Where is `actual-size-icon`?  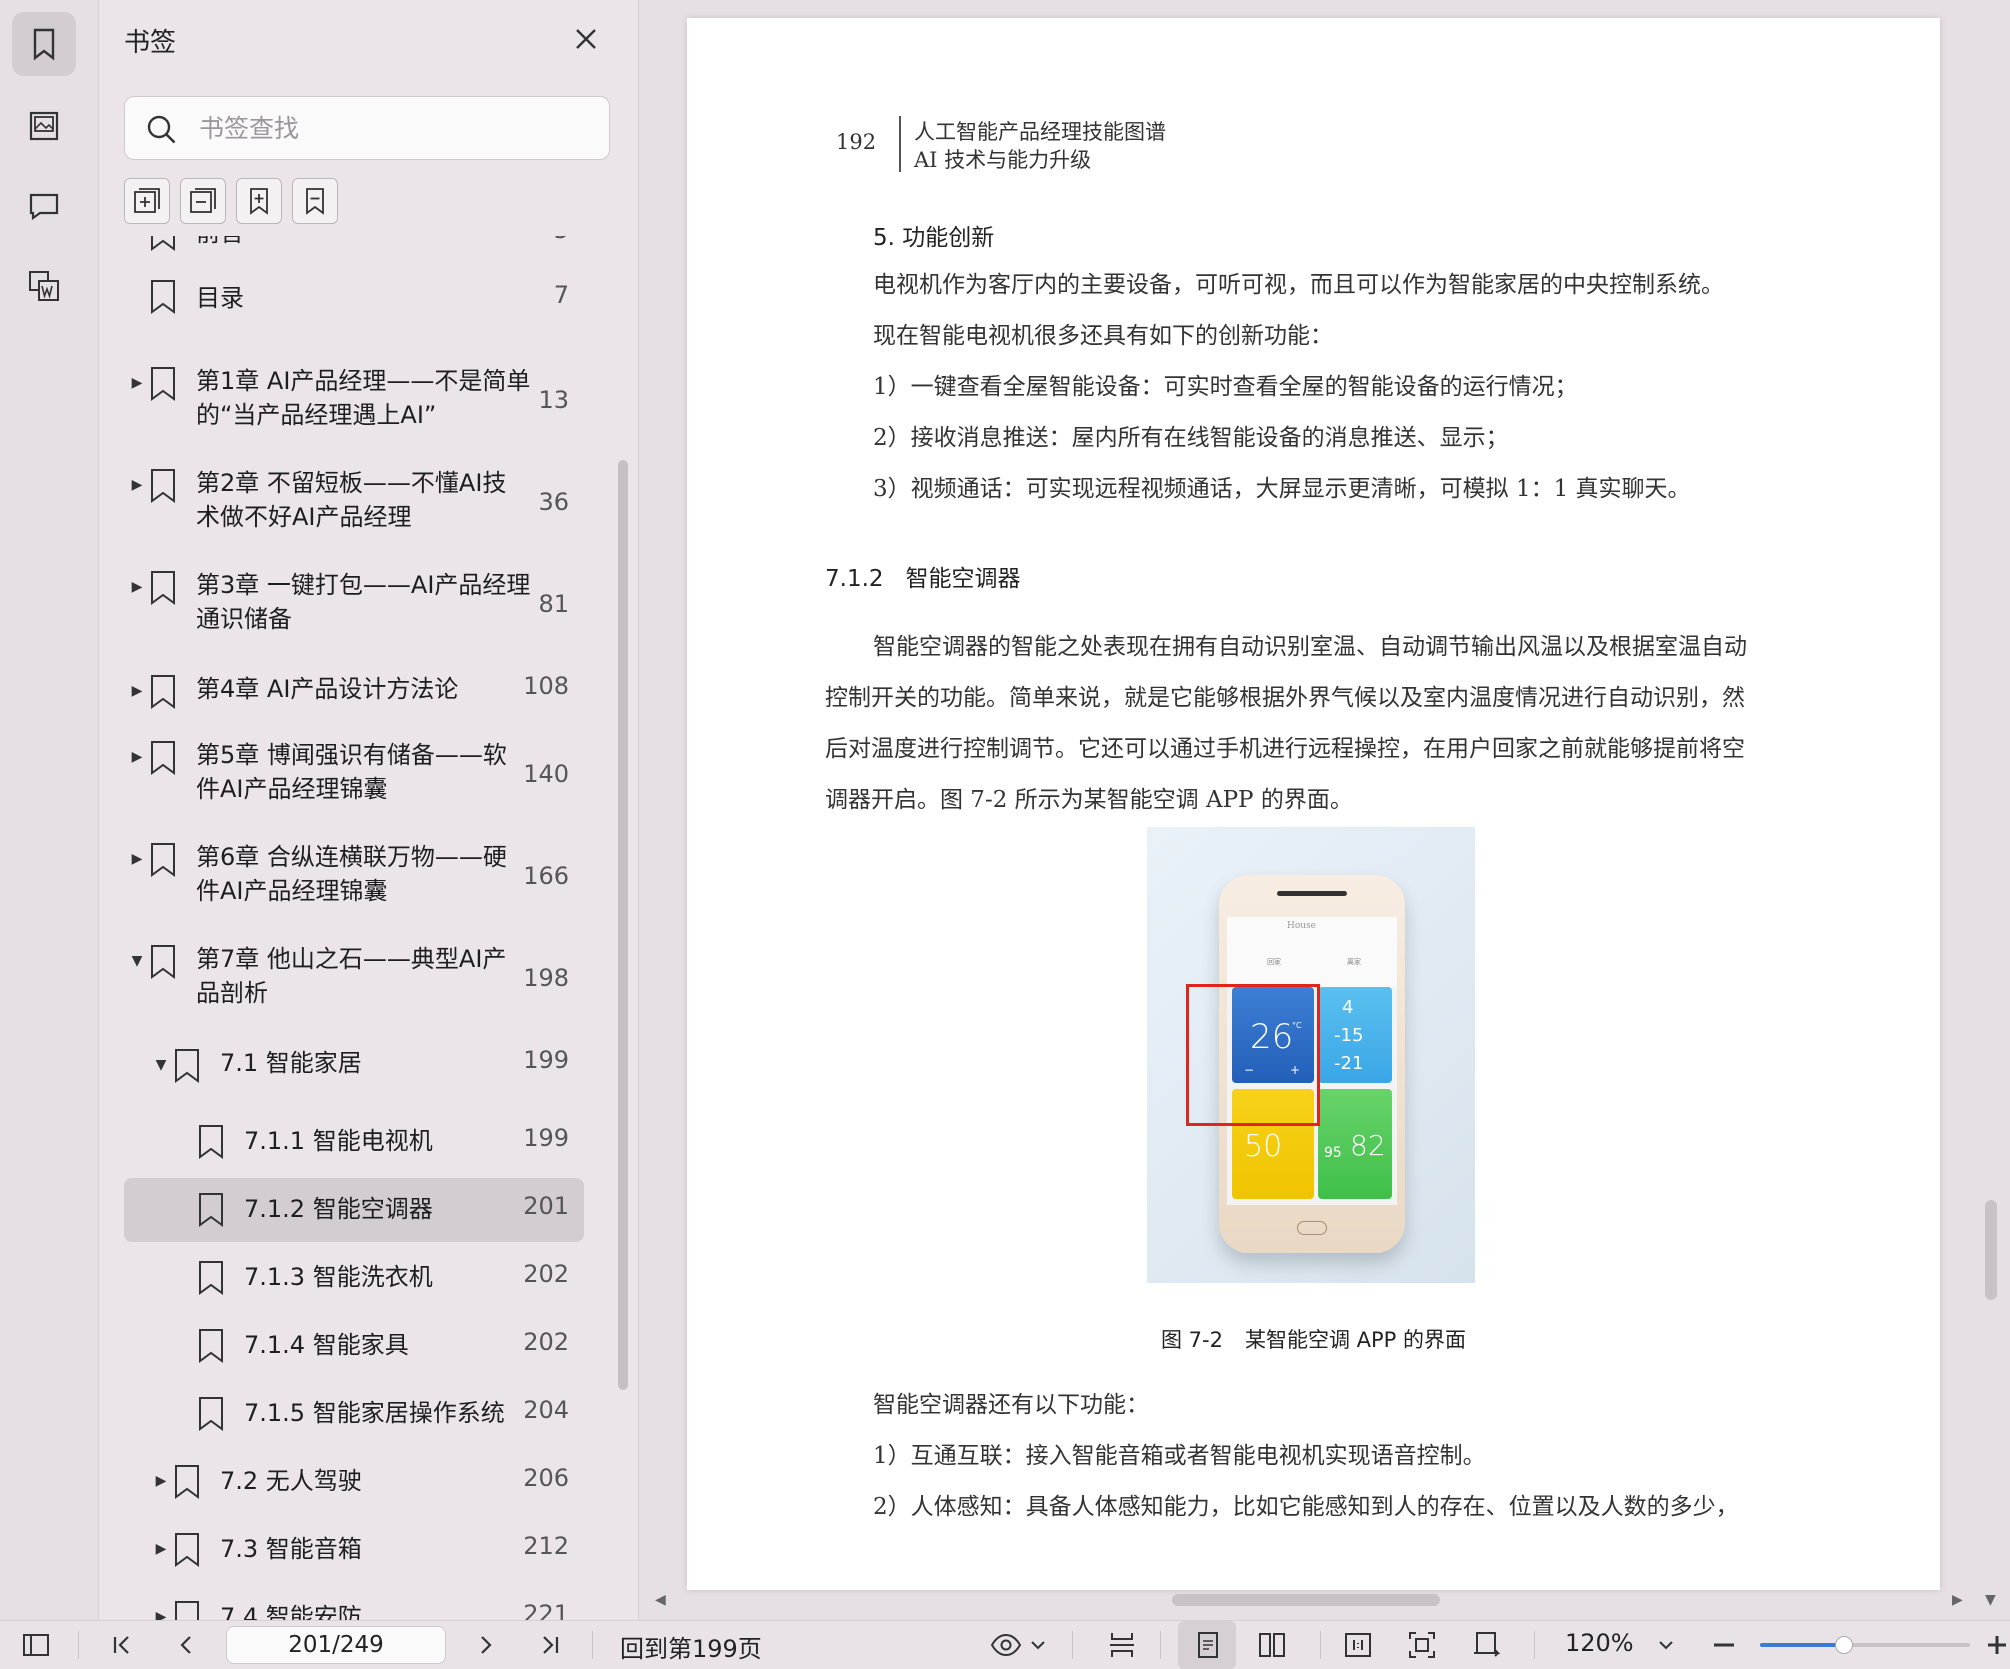 actual-size-icon is located at coordinates (1358, 1645).